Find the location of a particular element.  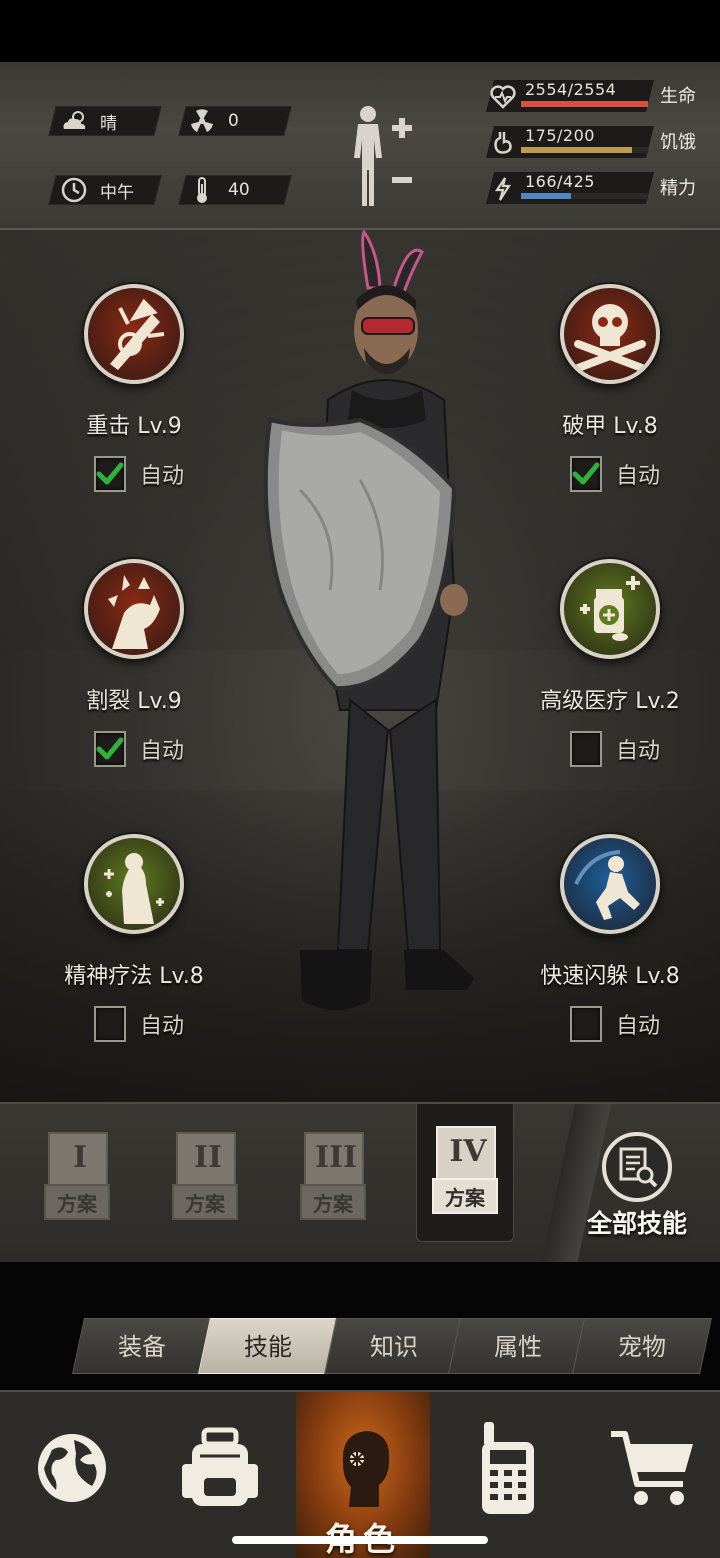

nav-shop is located at coordinates (650, 1475).